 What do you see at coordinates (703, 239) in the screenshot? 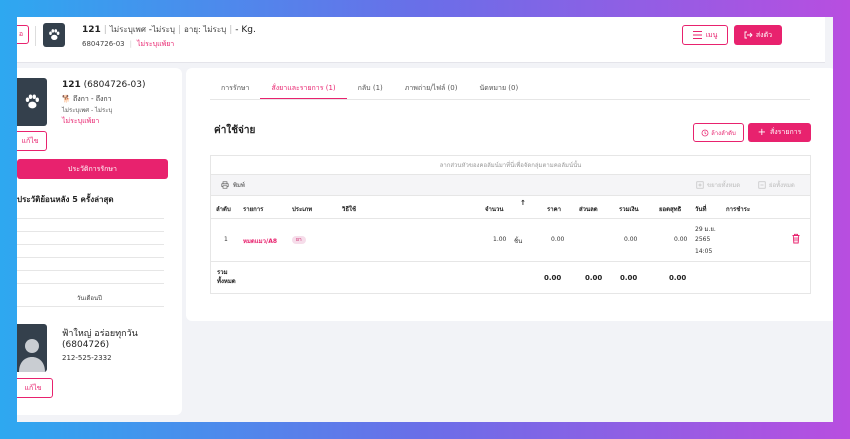
I see `row-date-year: 2565` at bounding box center [703, 239].